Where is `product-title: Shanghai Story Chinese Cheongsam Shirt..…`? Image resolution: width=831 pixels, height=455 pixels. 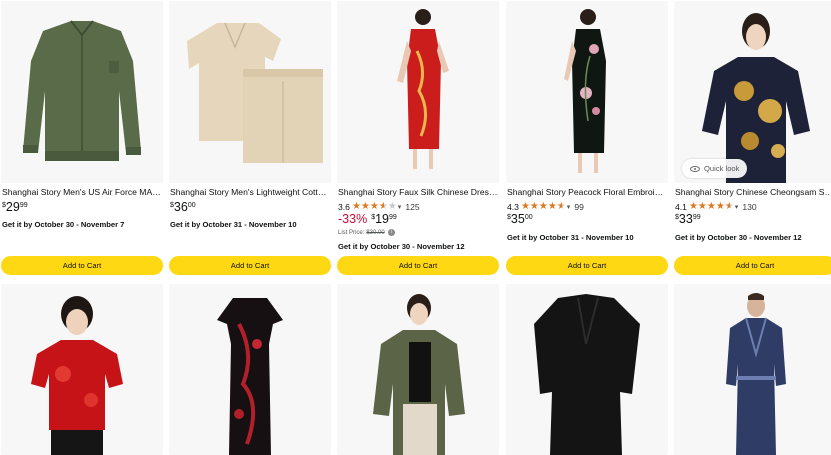 product-title: Shanghai Story Chinese Cheongsam Shirt..… is located at coordinates (753, 192).